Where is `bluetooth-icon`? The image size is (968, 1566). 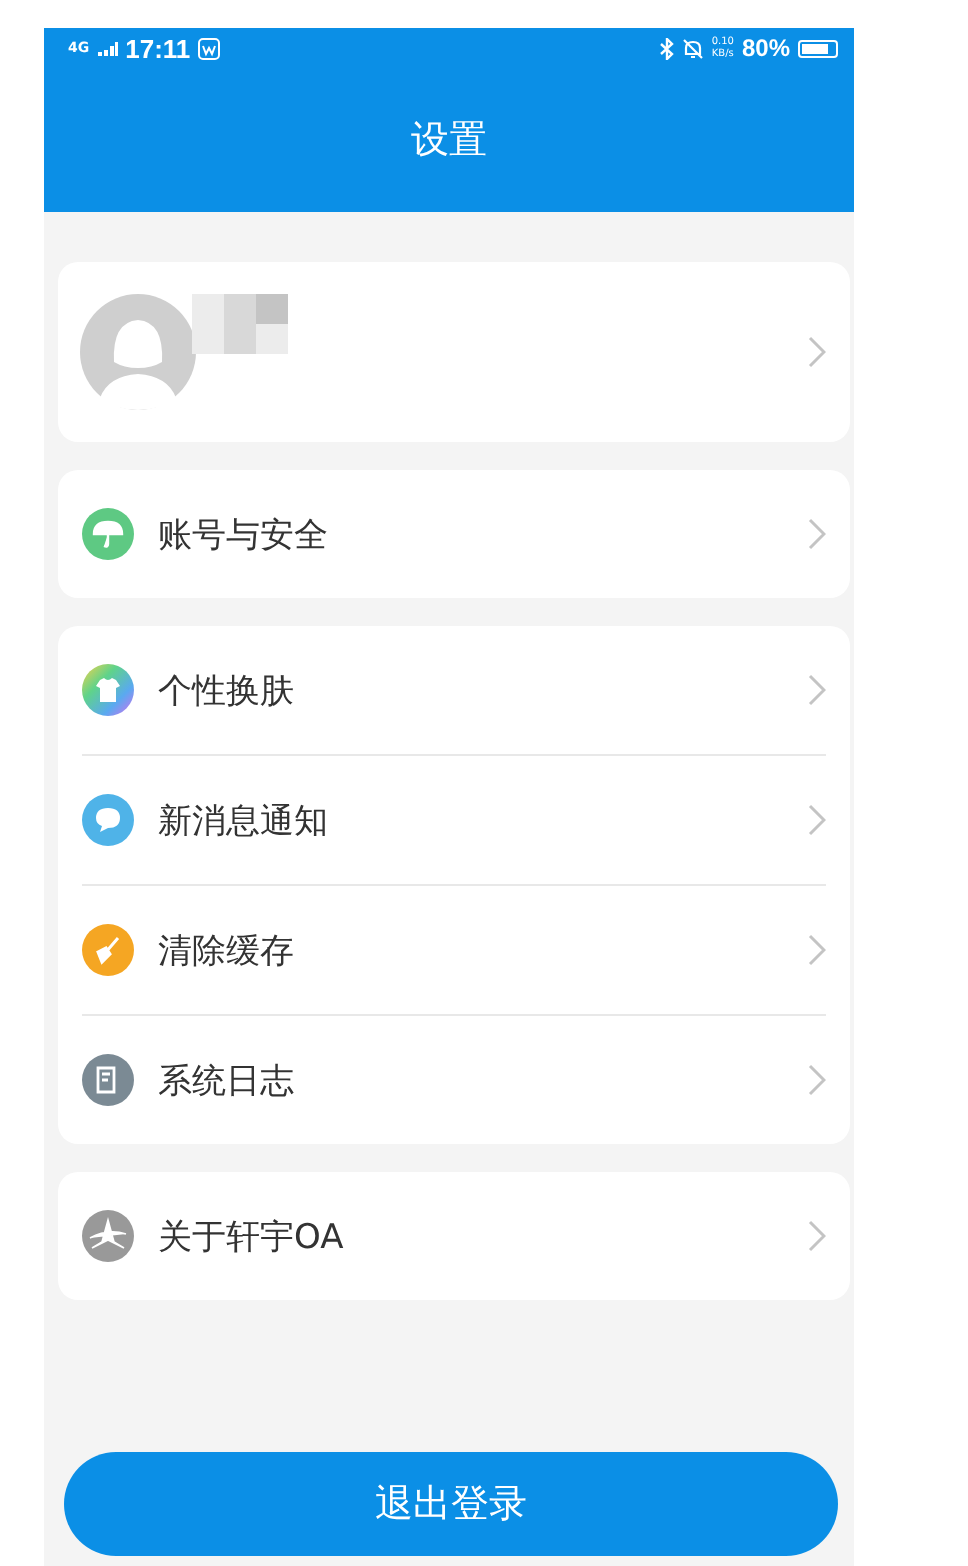 bluetooth-icon is located at coordinates (666, 48).